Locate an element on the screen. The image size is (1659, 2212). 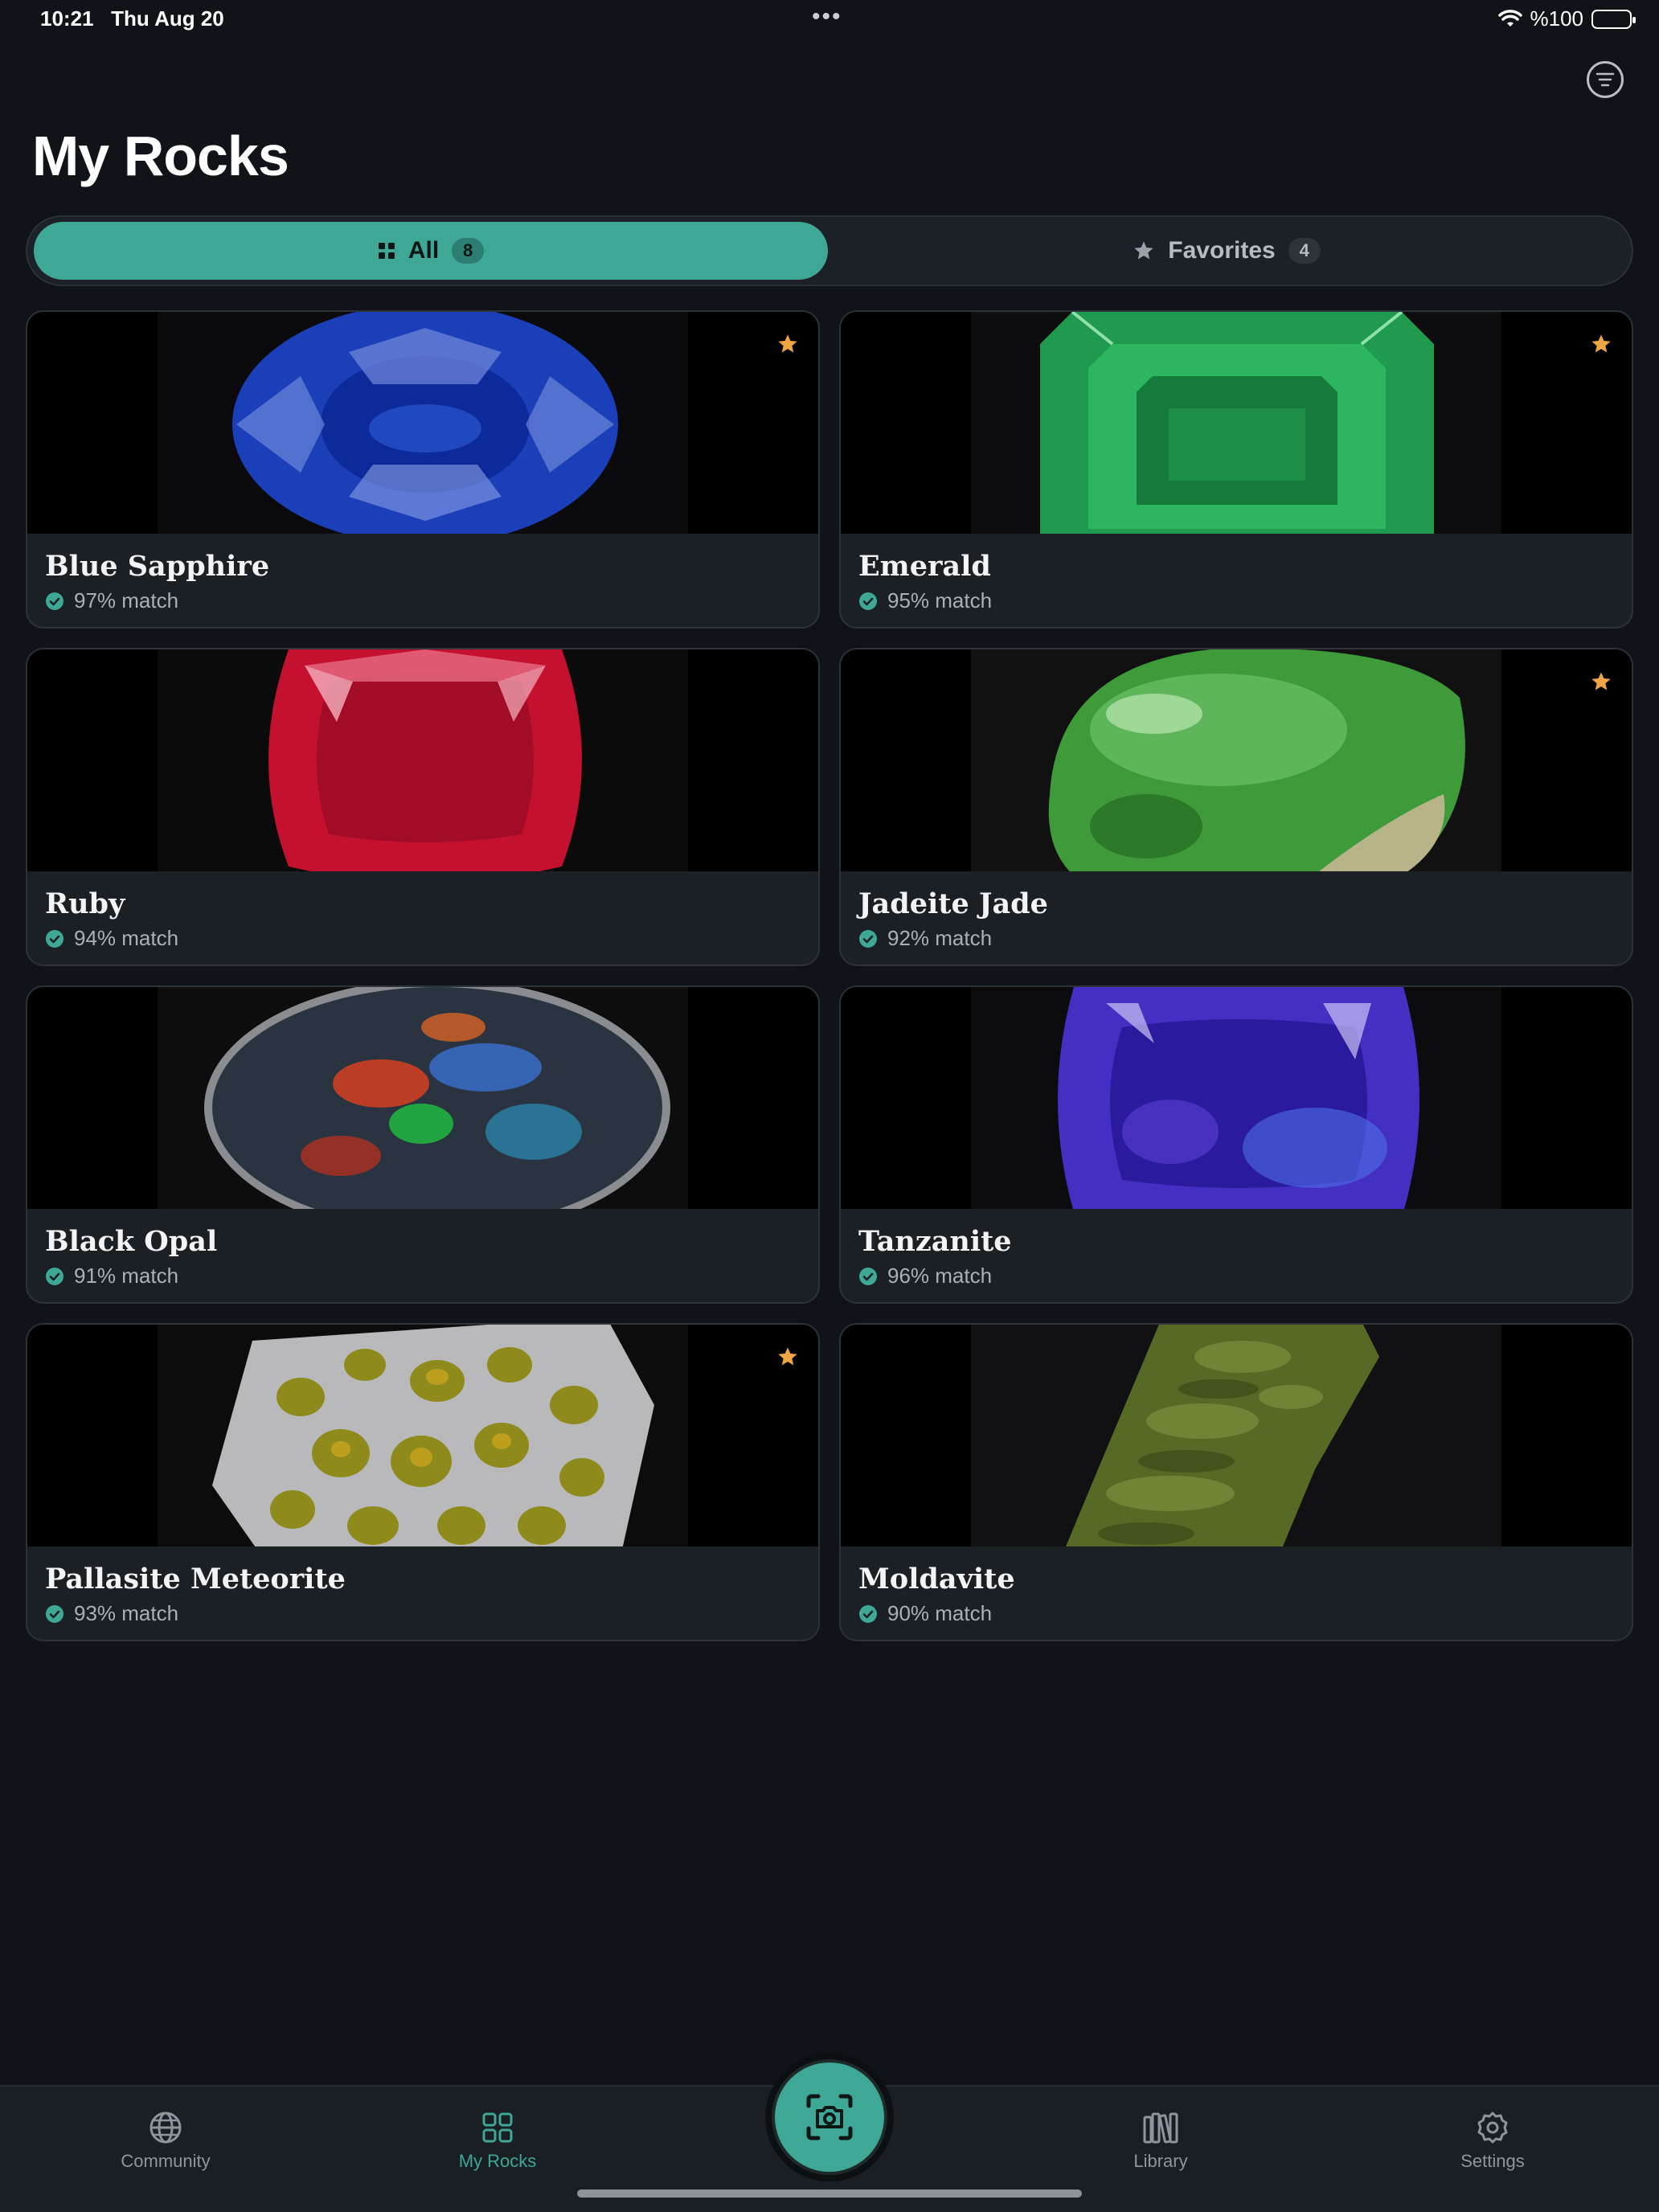
match-row: 95% match is located at coordinates (925, 600).